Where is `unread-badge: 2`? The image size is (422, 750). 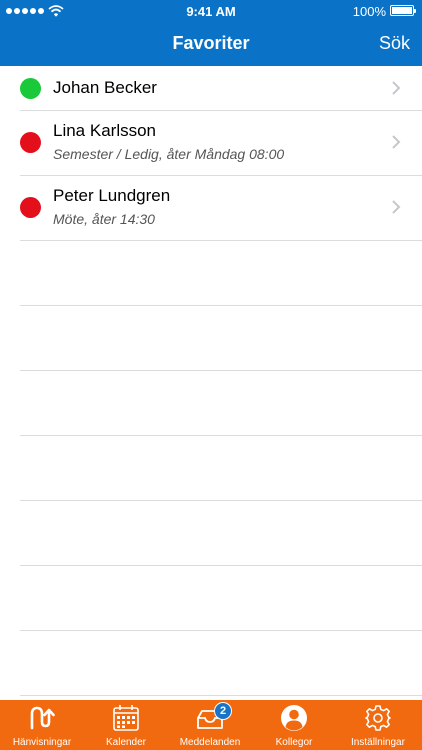
unread-badge: 2 is located at coordinates (223, 711).